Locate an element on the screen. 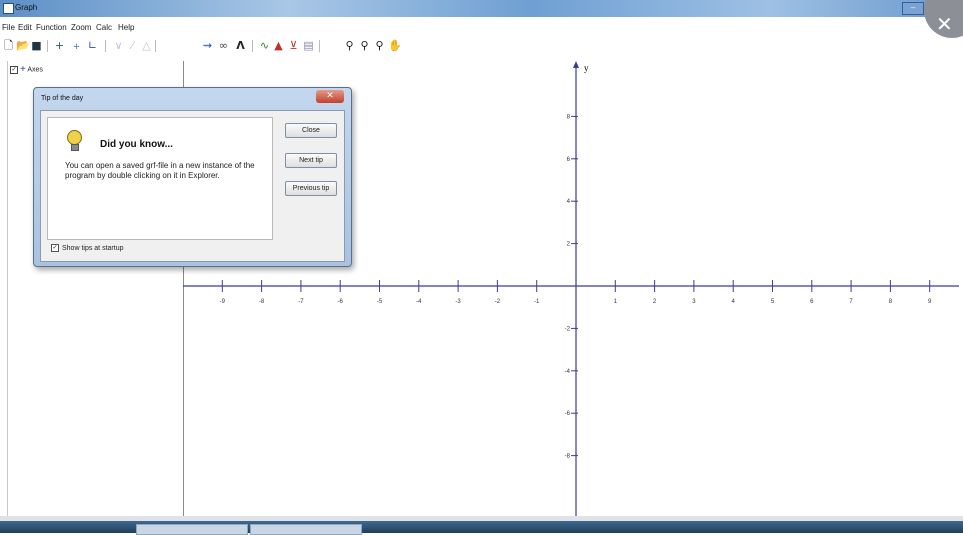 The height and width of the screenshot is (535, 963). menu-calc: Calc is located at coordinates (104, 27).